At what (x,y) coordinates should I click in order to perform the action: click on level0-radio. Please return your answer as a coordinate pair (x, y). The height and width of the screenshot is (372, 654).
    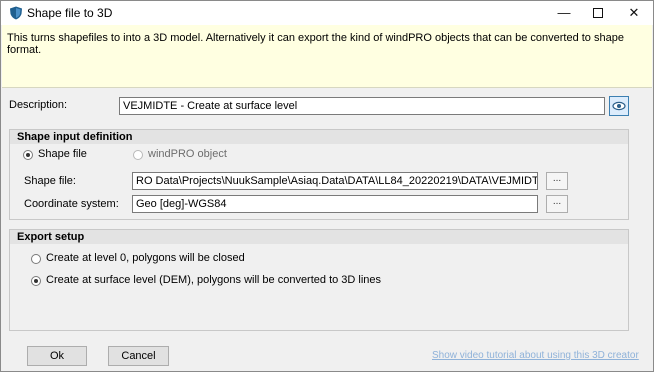
    Looking at the image, I should click on (36, 259).